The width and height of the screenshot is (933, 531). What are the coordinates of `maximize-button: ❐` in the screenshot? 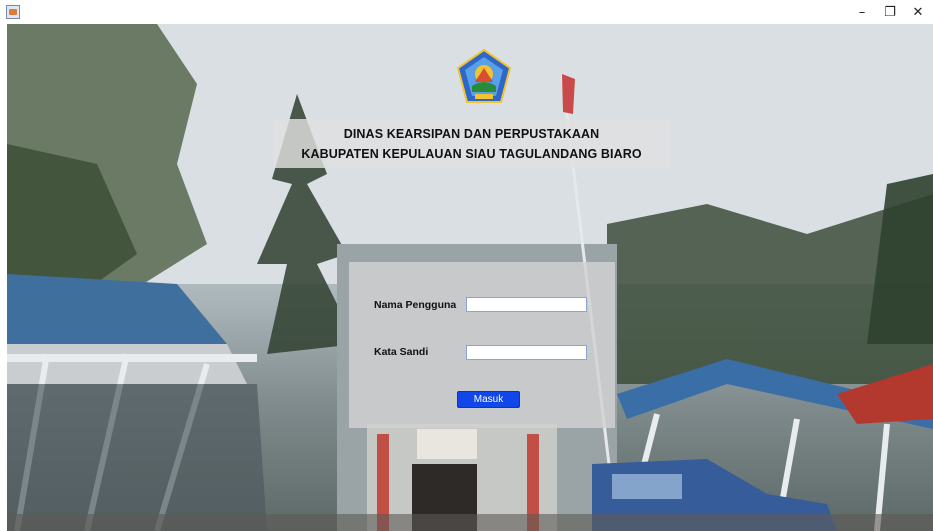 It's located at (890, 12).